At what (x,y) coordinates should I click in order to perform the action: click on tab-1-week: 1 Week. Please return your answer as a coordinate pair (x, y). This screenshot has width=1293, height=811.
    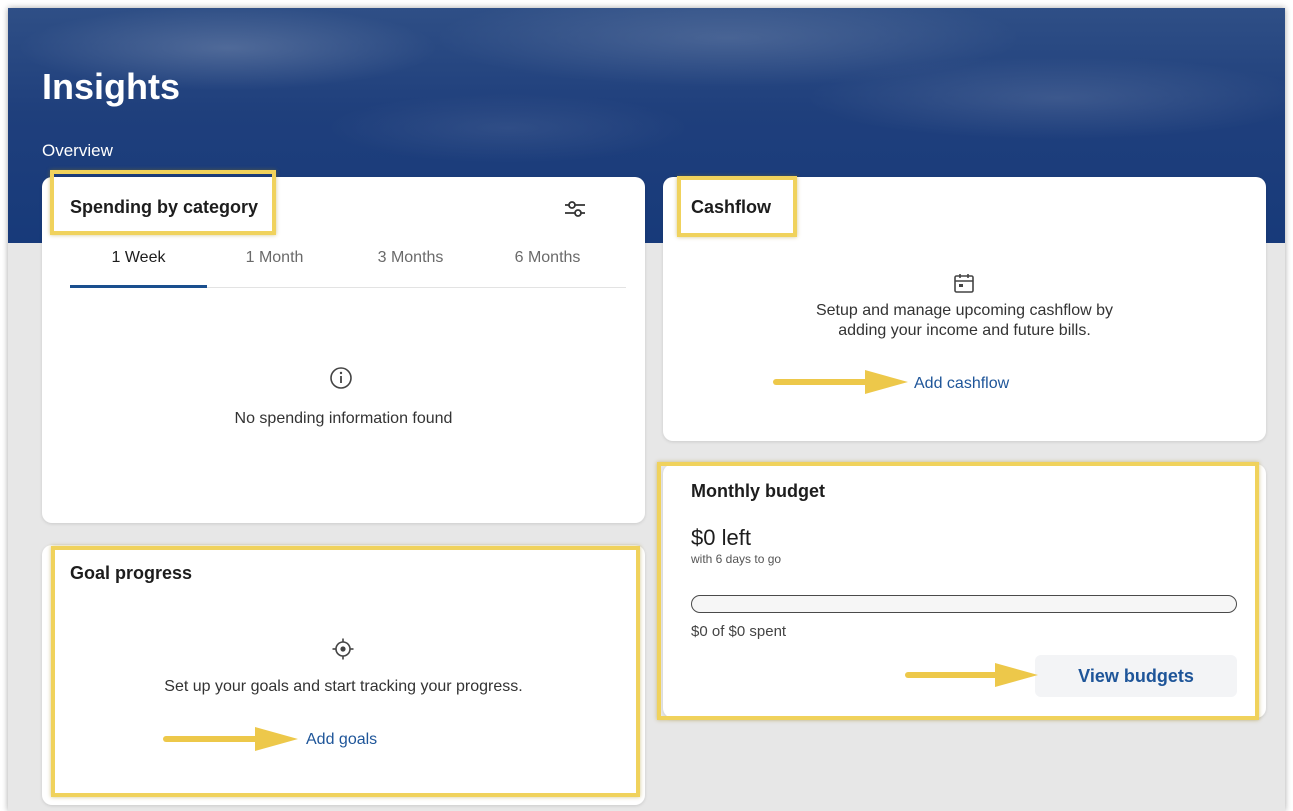
    Looking at the image, I should click on (138, 264).